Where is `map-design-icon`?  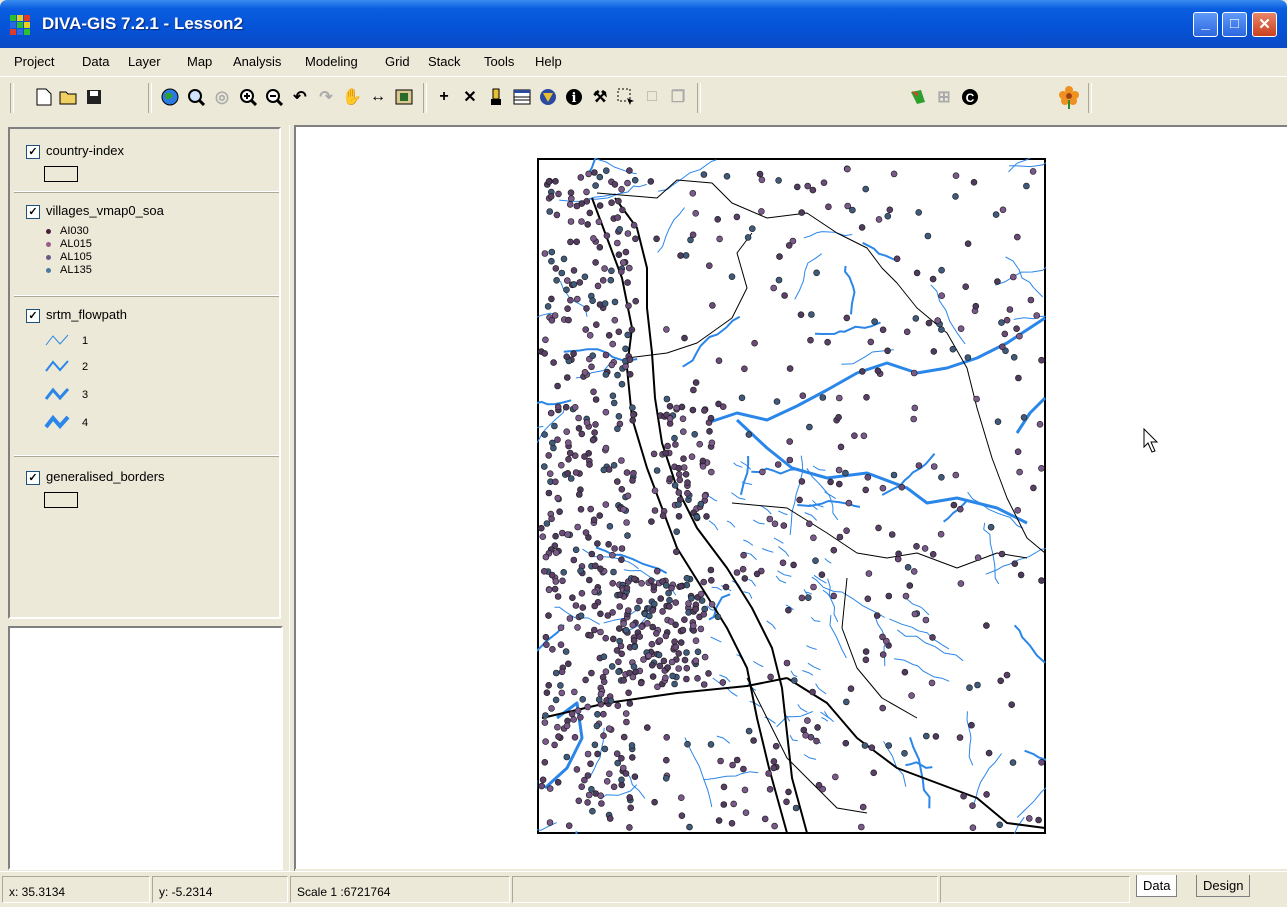
map-design-icon is located at coordinates (918, 97).